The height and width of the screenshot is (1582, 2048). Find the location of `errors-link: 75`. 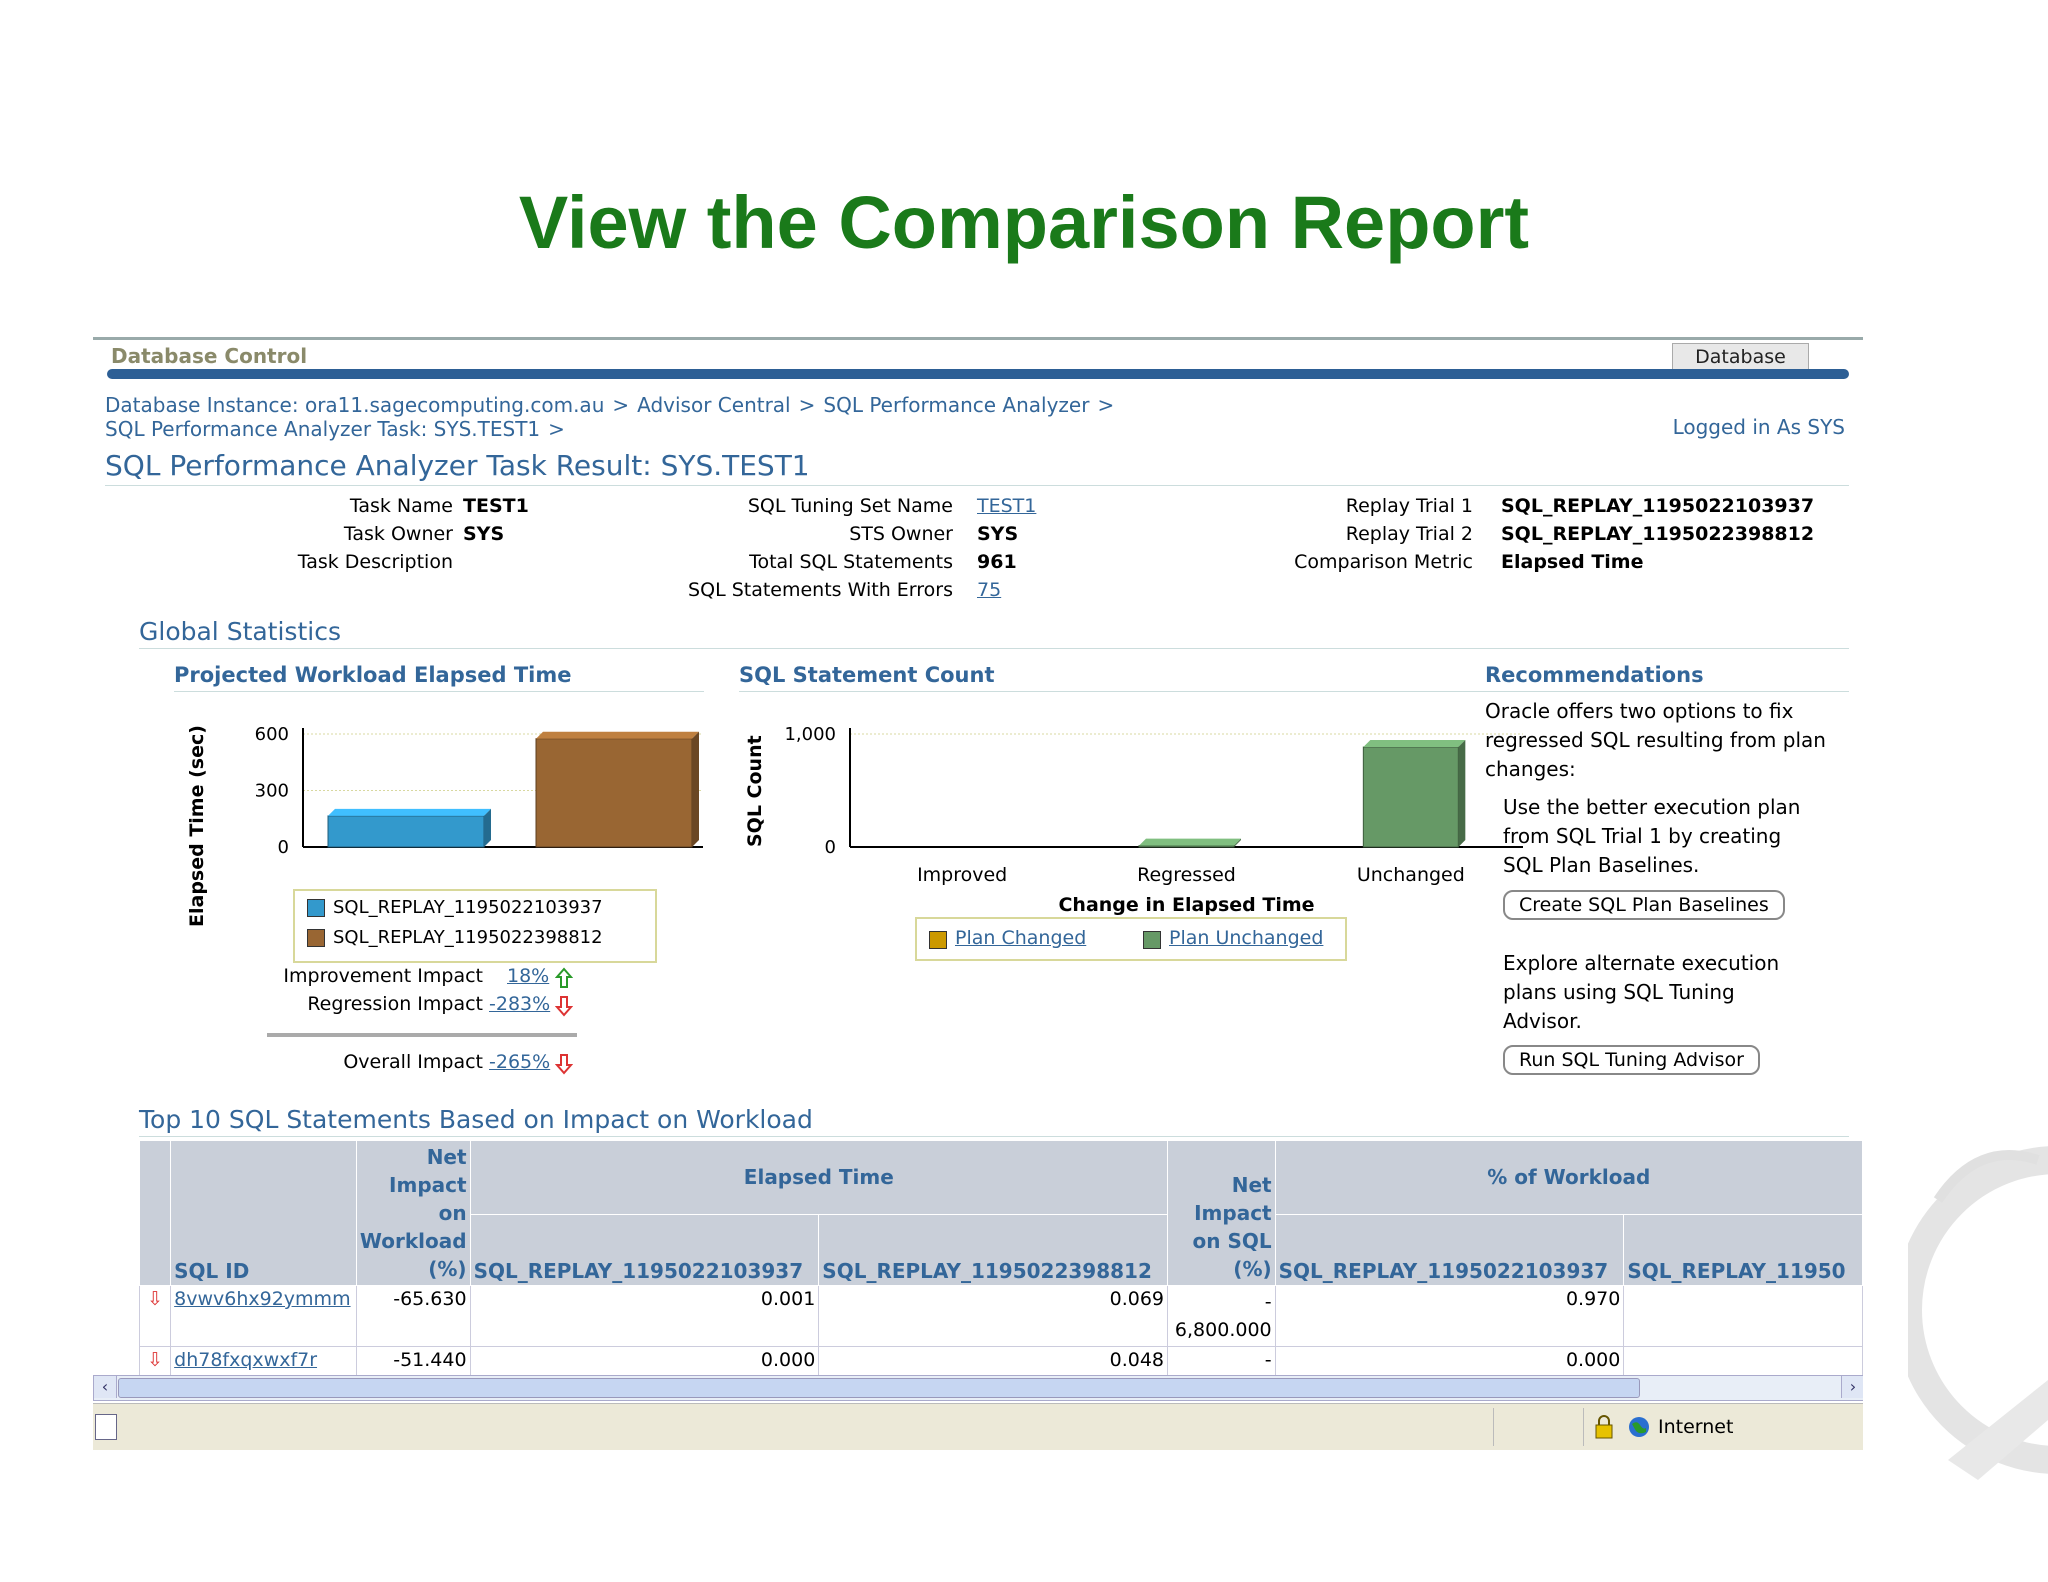

errors-link: 75 is located at coordinates (989, 590).